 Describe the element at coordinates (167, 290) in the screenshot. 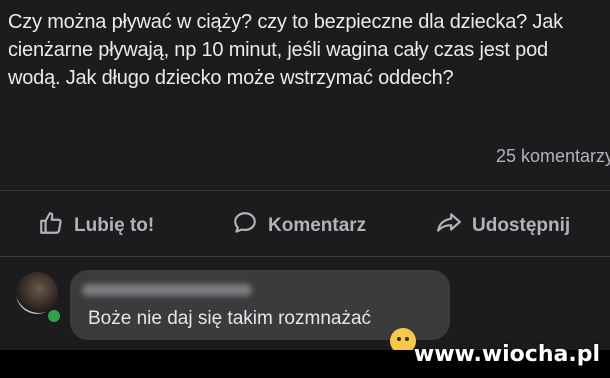

I see `comment-author-name-blurred` at that location.